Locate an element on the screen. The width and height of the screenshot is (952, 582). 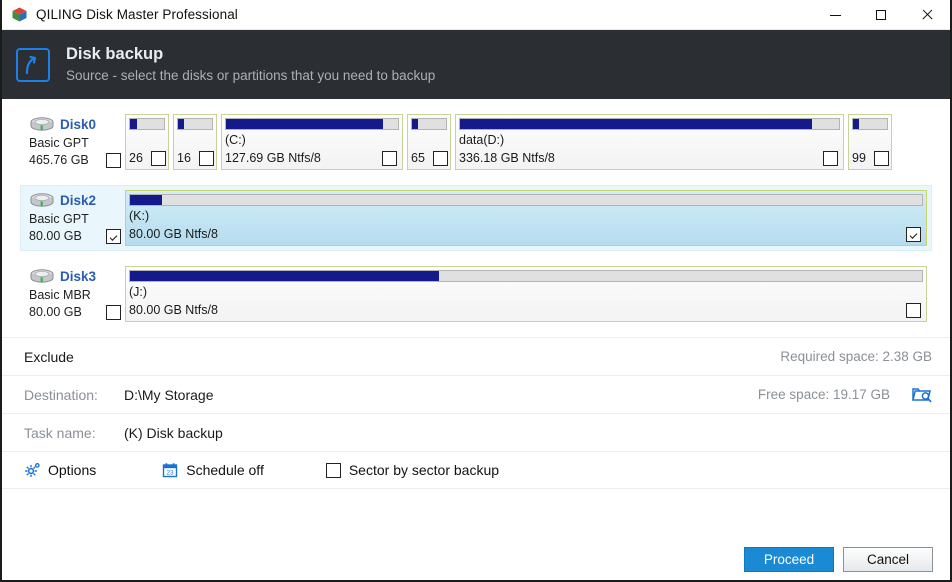
partition-box: (J:) 80.00 GB Ntfs/8 is located at coordinates (526, 294).